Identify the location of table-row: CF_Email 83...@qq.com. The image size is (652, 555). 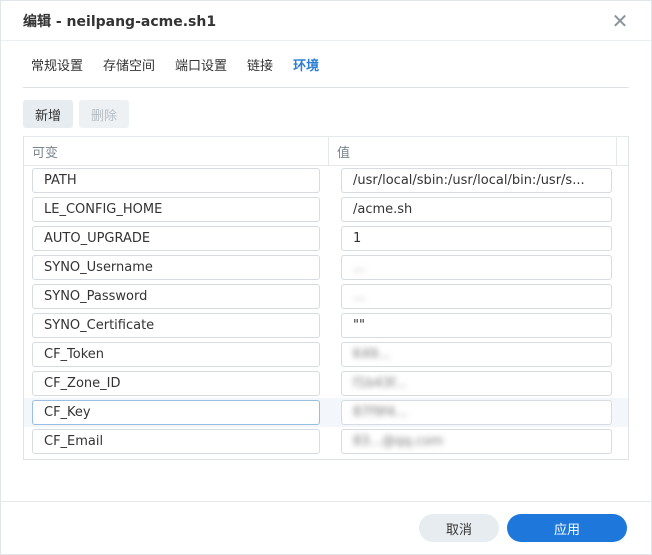
(326, 441).